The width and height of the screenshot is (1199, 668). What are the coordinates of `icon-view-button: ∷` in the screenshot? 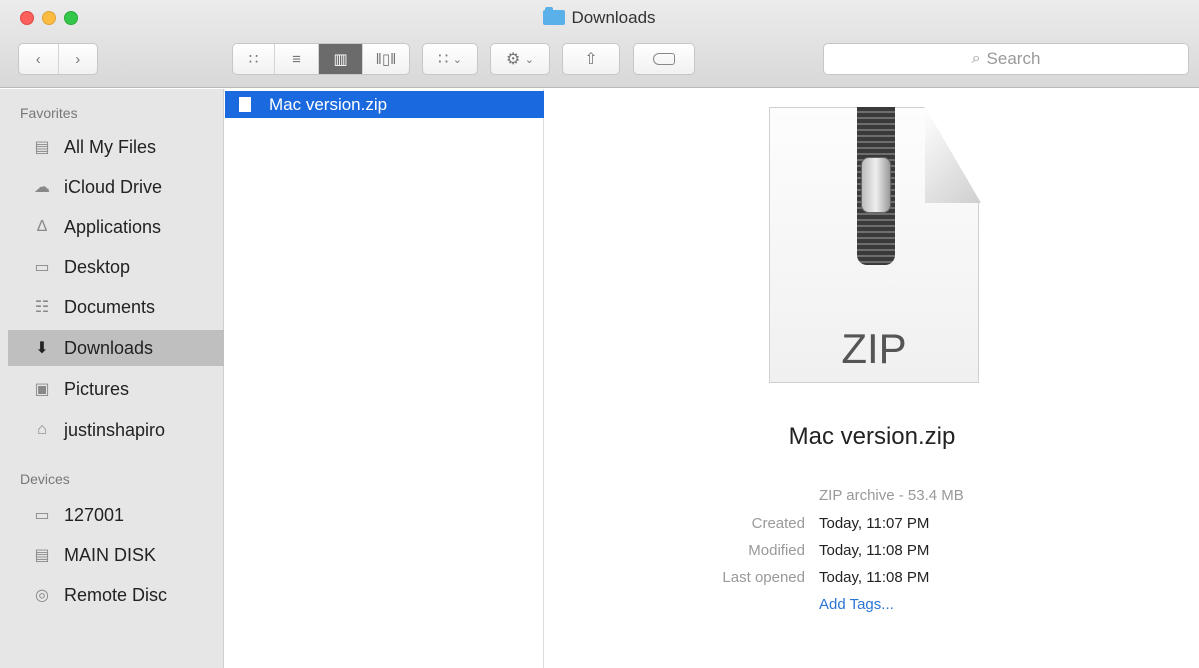 It's located at (254, 59).